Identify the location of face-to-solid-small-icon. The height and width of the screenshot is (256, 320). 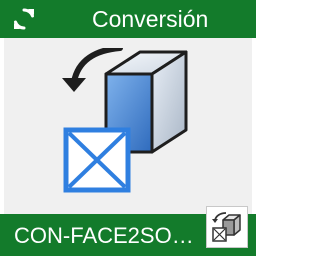
(226, 227).